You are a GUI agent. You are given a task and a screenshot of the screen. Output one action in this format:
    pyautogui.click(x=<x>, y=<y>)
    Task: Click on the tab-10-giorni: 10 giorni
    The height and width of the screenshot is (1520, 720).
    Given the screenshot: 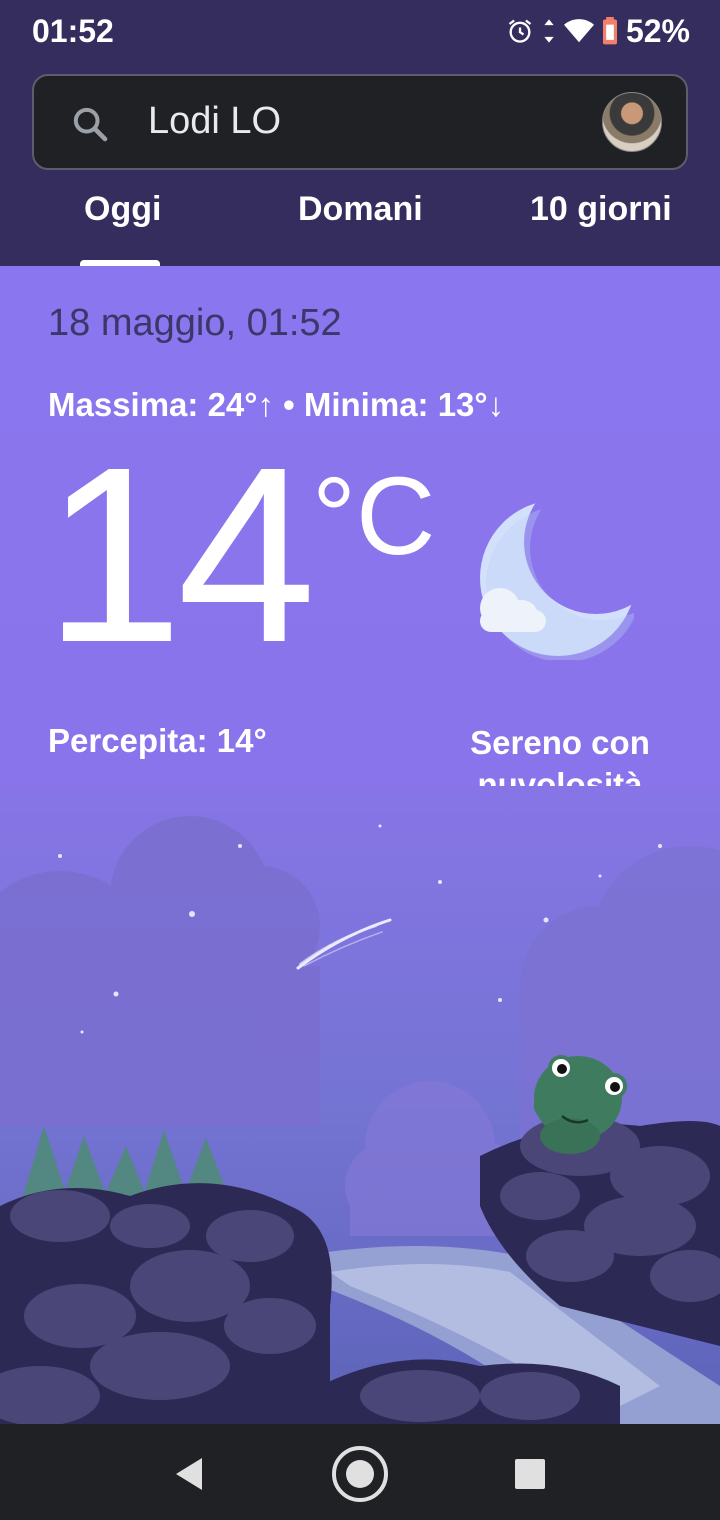 What is the action you would take?
    pyautogui.click(x=601, y=228)
    